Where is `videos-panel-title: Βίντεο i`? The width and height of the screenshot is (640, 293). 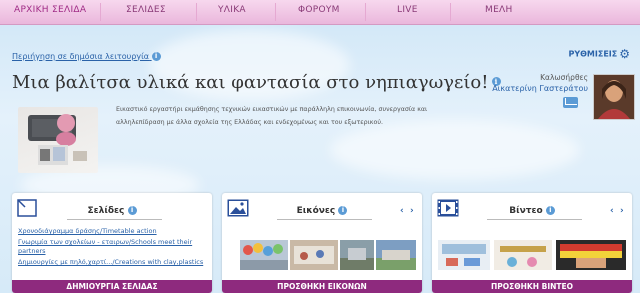
videos-panel-title: Βίντεο i is located at coordinates (532, 211).